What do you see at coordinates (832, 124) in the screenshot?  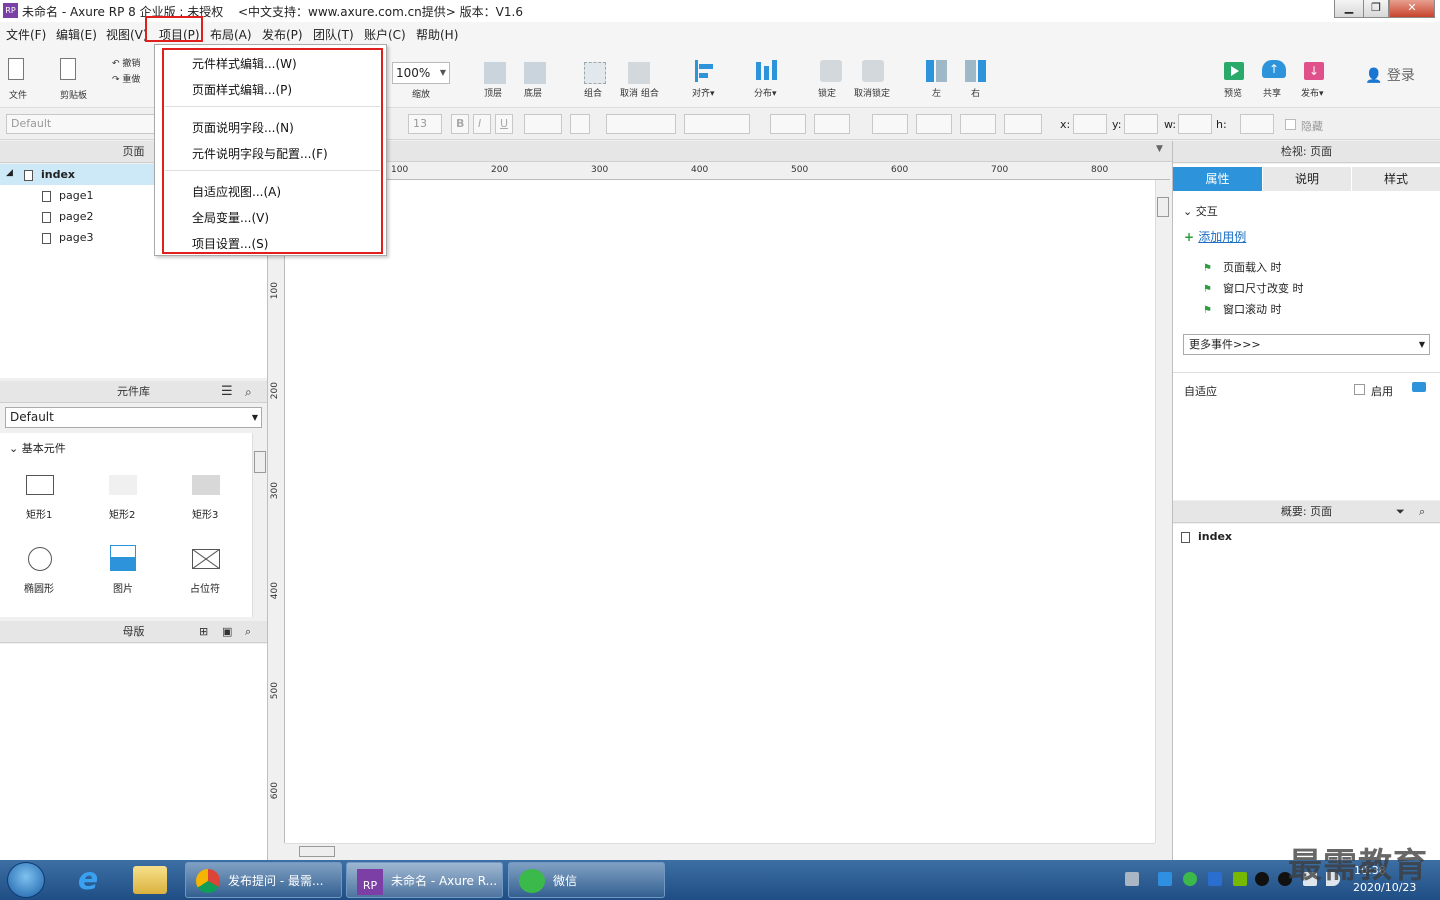 I see `shadow-button` at bounding box center [832, 124].